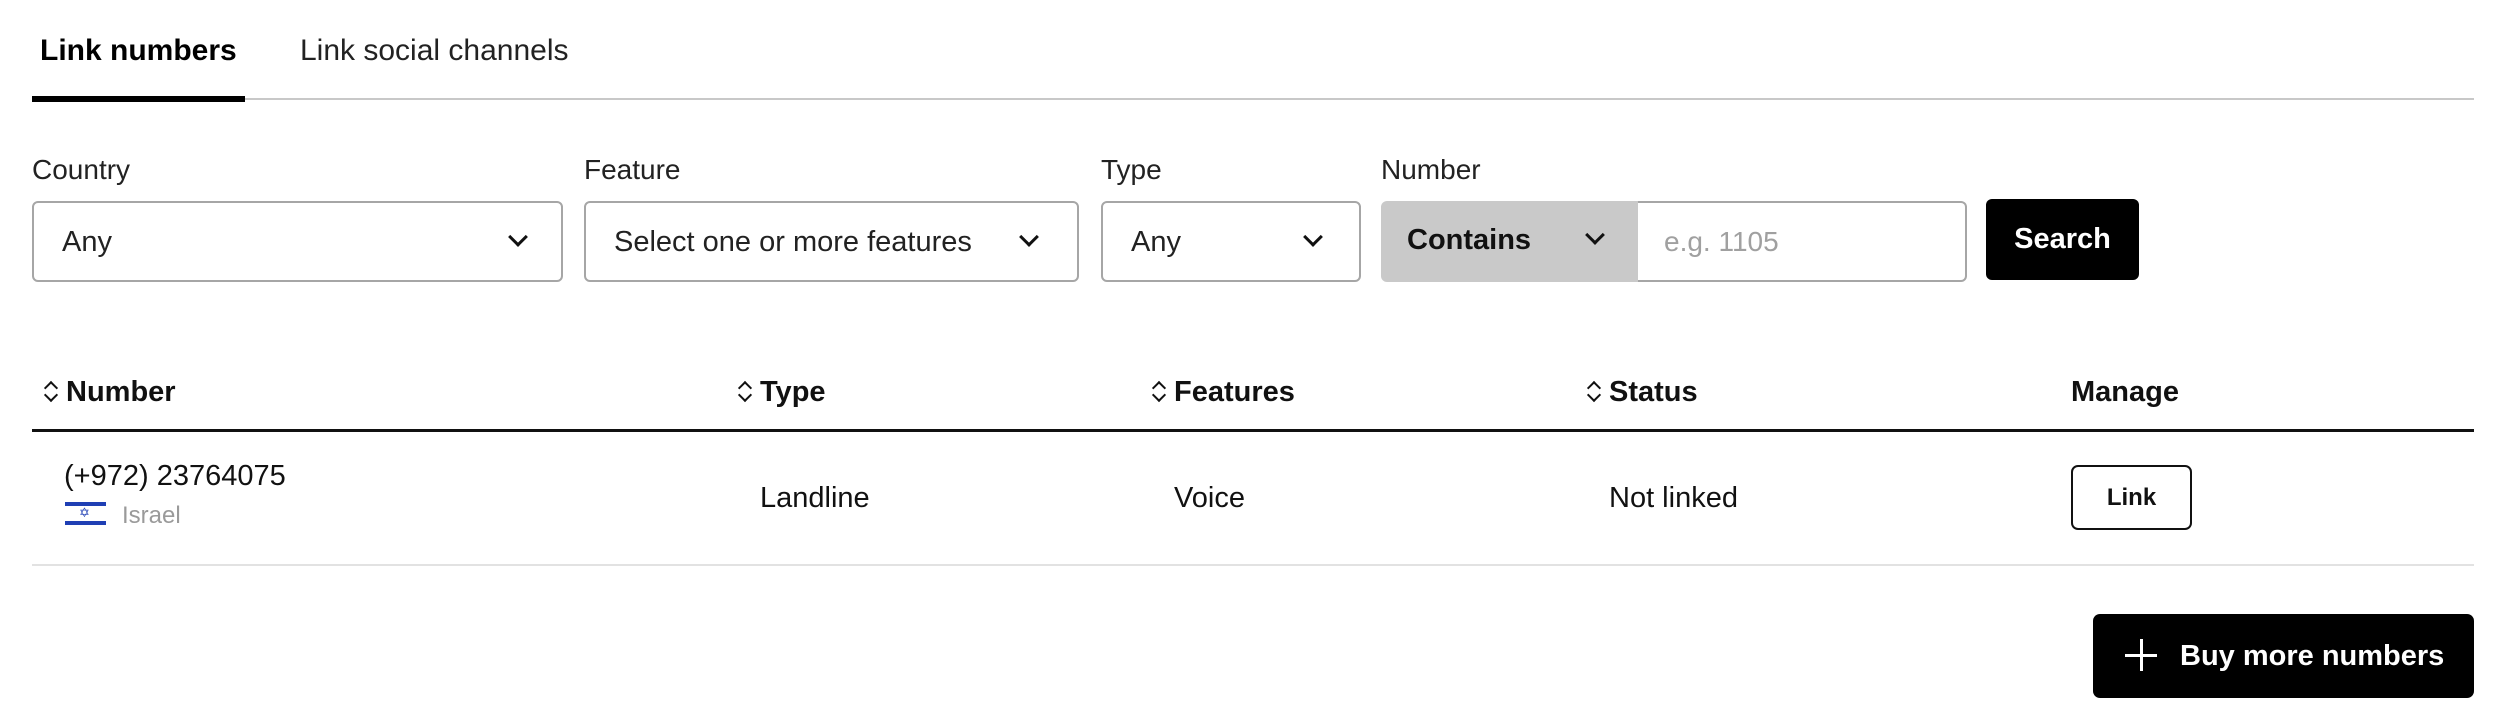 Image resolution: width=2506 pixels, height=704 pixels. I want to click on buy-more-numbers-button: Buy more numbers, so click(2283, 656).